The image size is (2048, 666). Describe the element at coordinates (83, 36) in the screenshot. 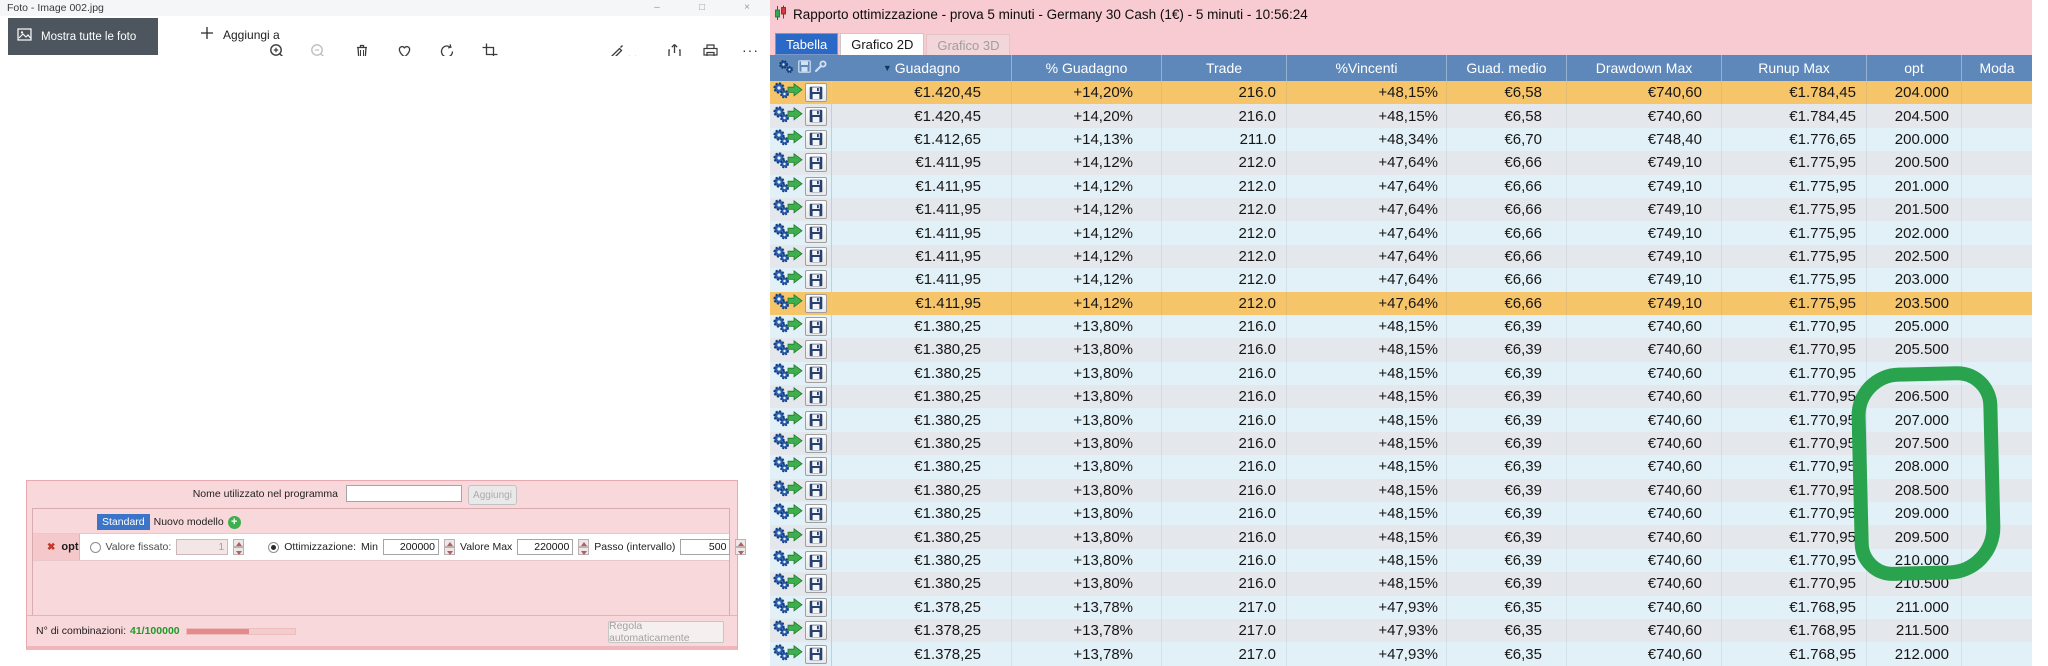

I see `show-all-photos-button: Mostra tutte le foto` at that location.